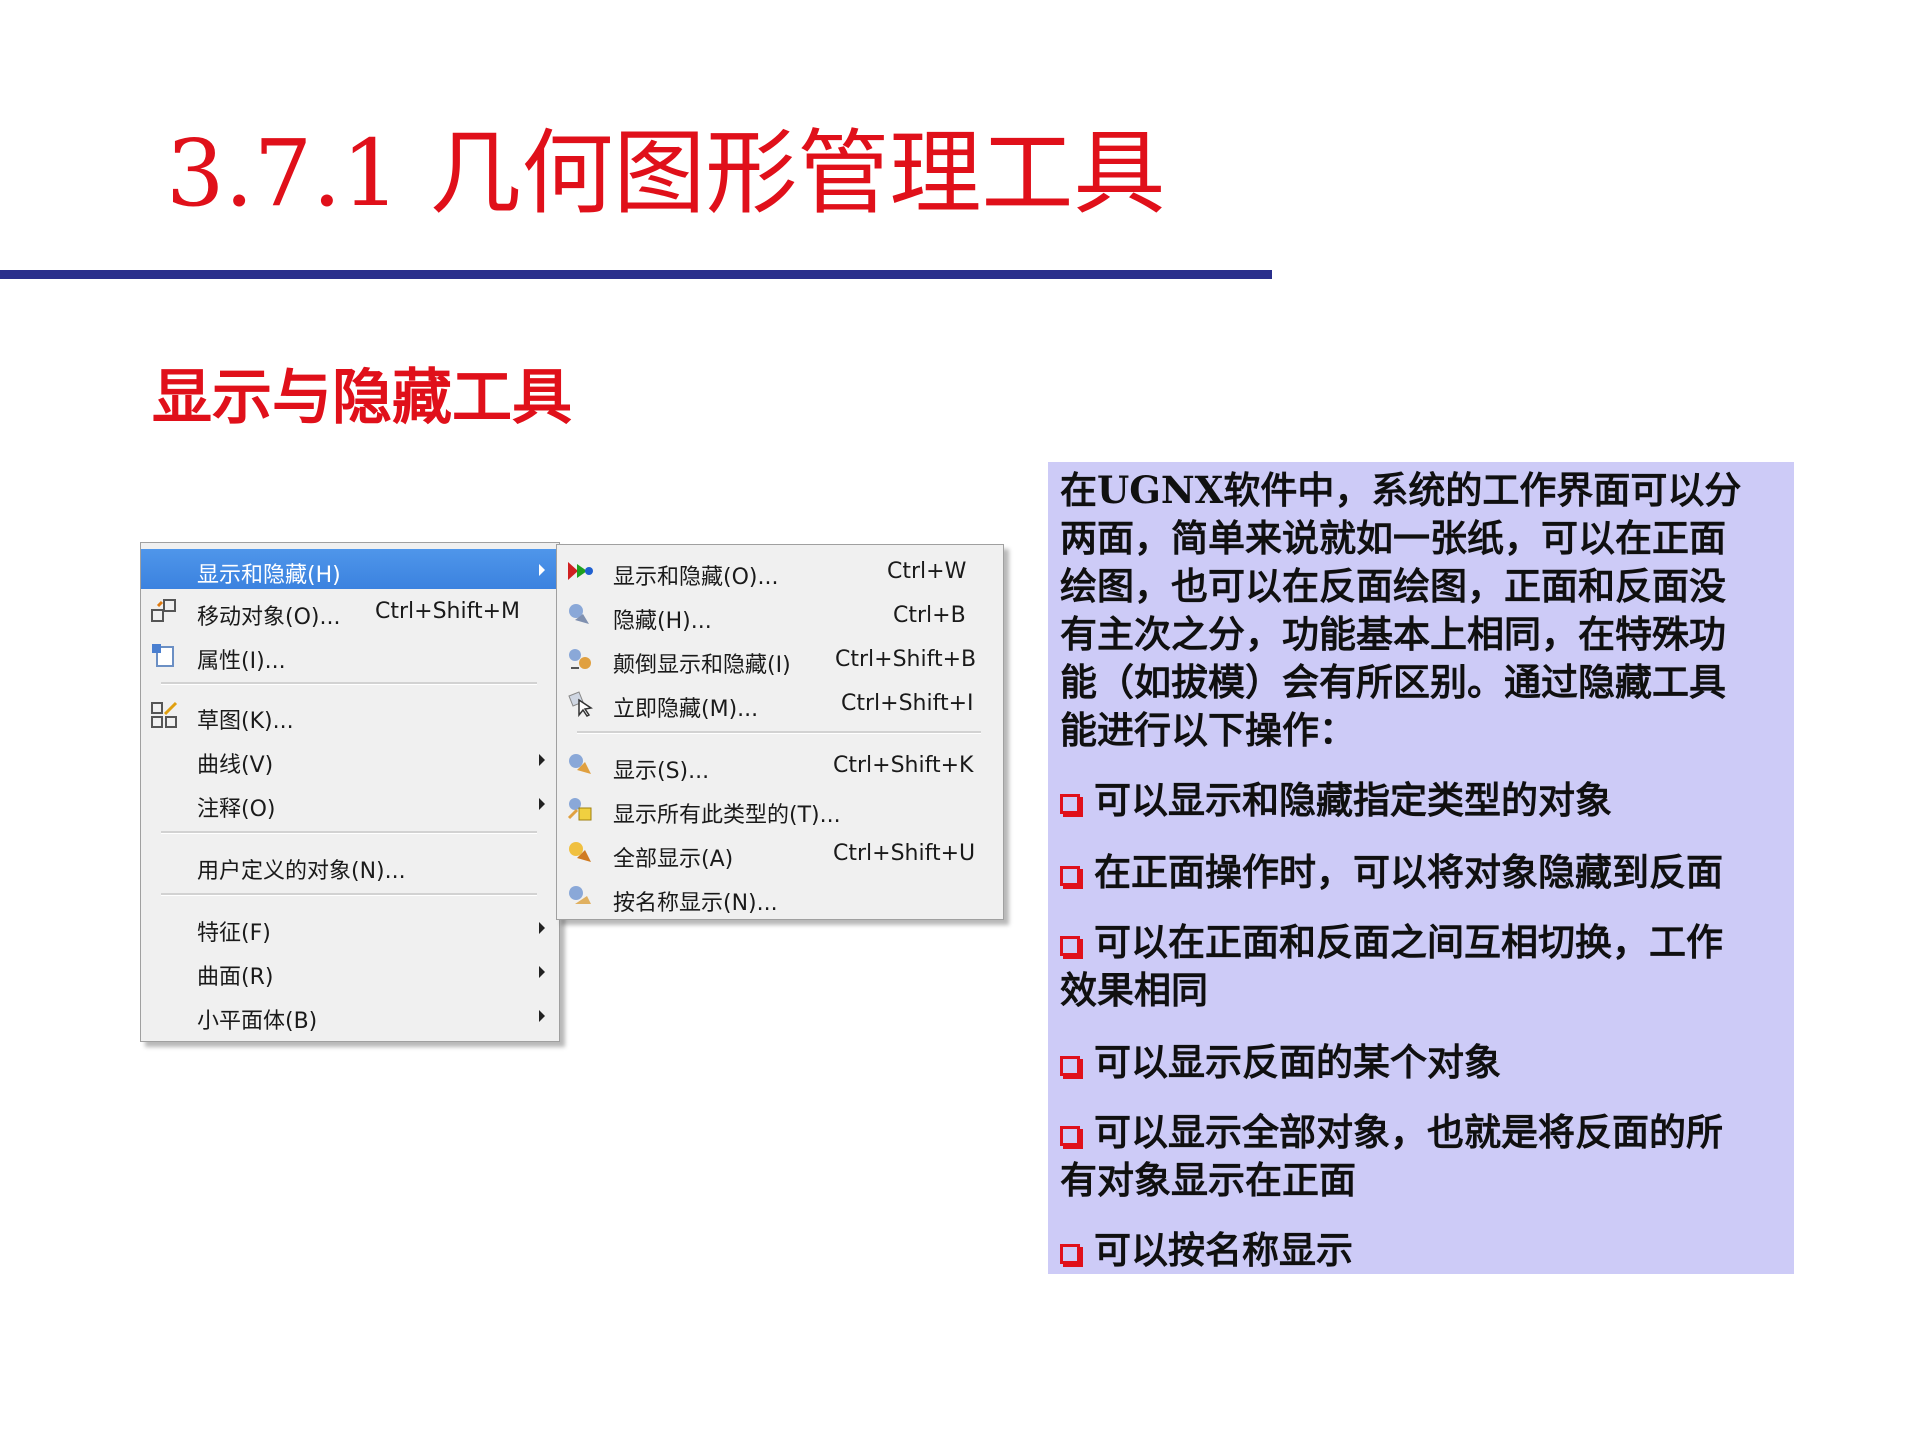  I want to click on menu-item-label: 特征(F), so click(234, 933).